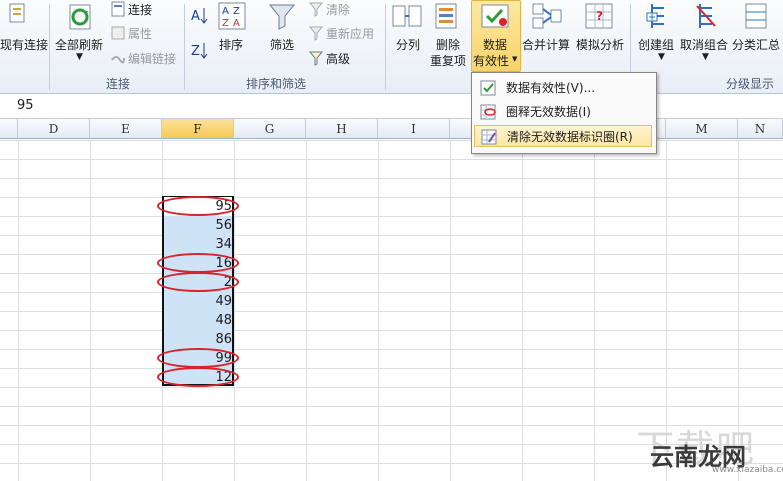  What do you see at coordinates (702, 129) in the screenshot?
I see `column-header-m: M` at bounding box center [702, 129].